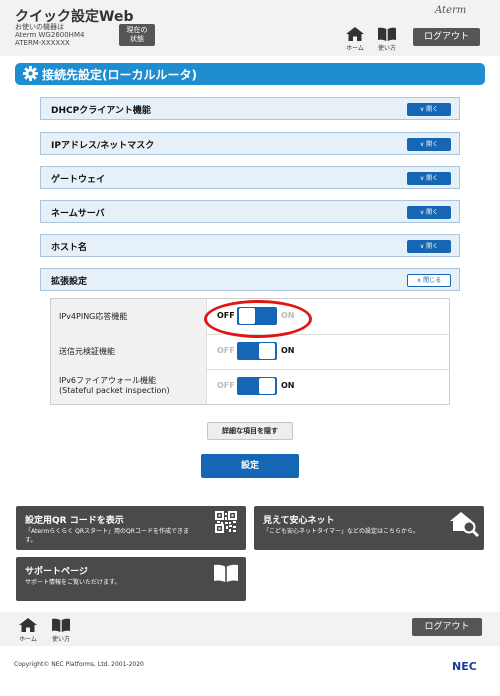  I want to click on device-label: お使いの機器は, so click(39, 27).